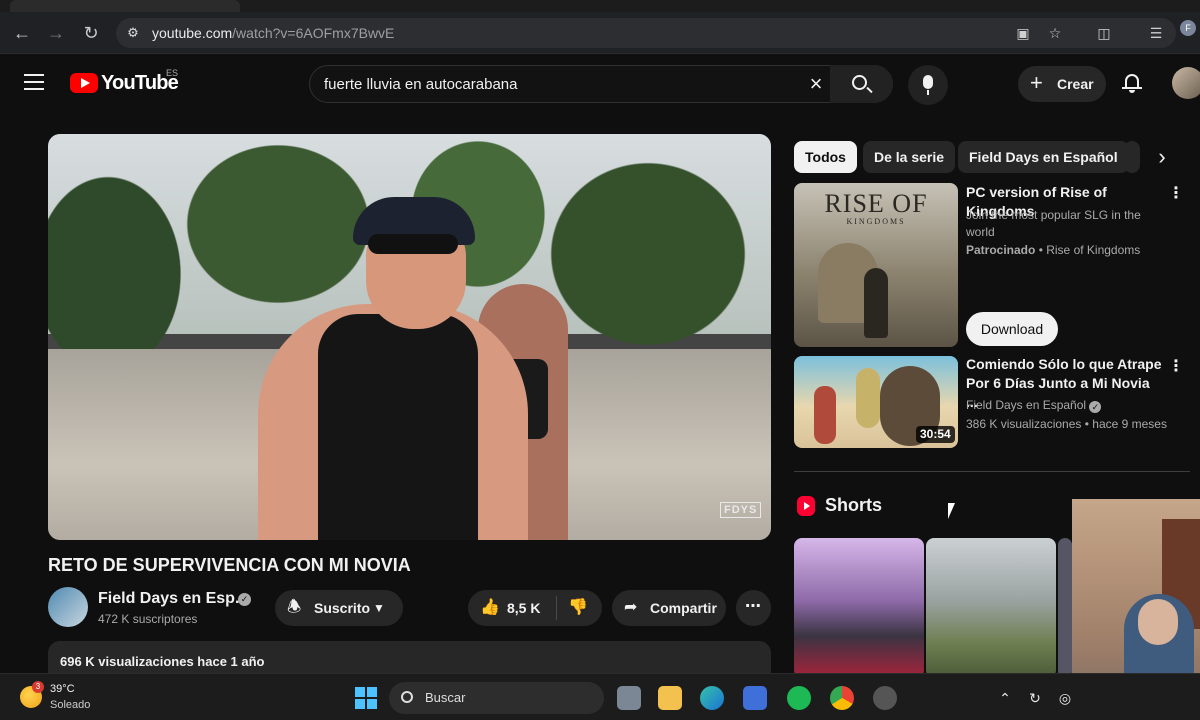 The height and width of the screenshot is (720, 1200). Describe the element at coordinates (68, 607) in the screenshot. I see `channel-avatar` at that location.